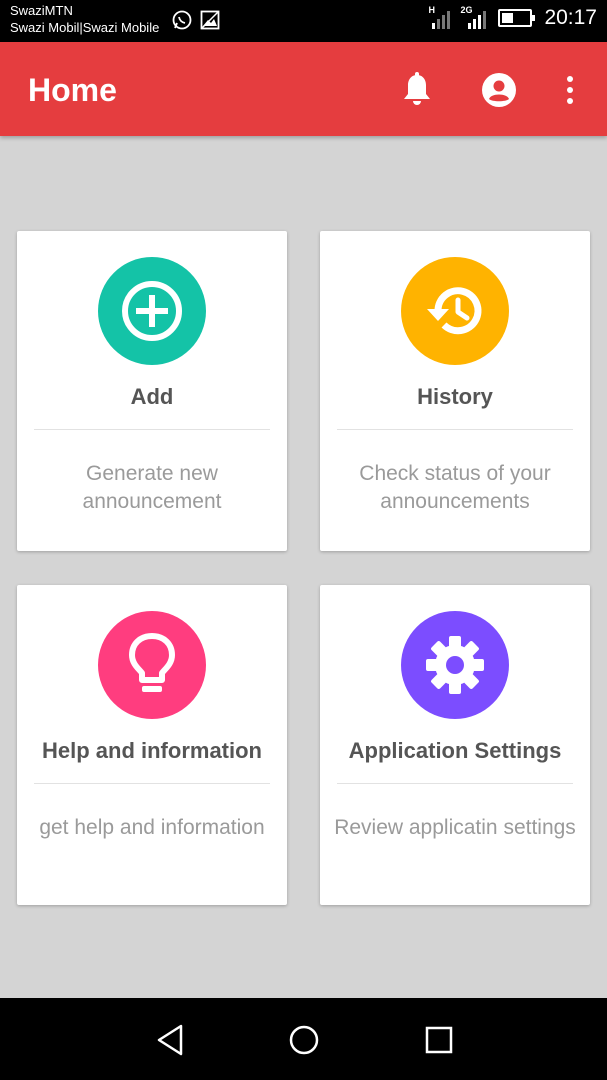 This screenshot has height=1080, width=607. I want to click on navigation-bar, so click(303, 1039).